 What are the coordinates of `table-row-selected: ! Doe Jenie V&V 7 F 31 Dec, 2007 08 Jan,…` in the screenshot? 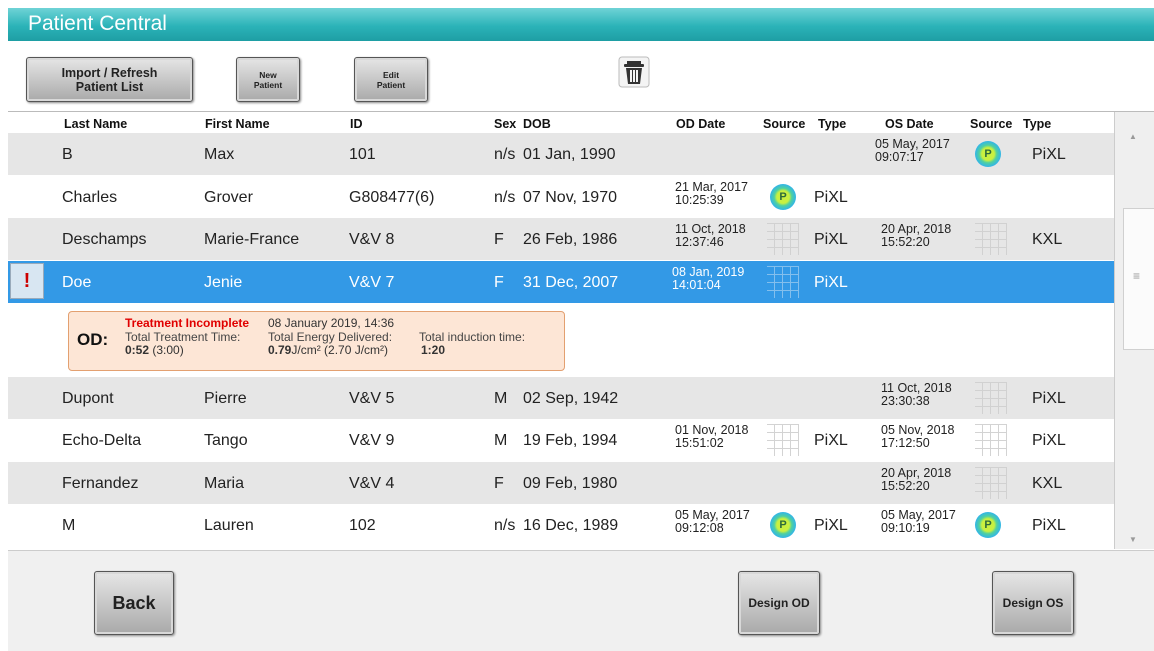 It's located at (561, 282).